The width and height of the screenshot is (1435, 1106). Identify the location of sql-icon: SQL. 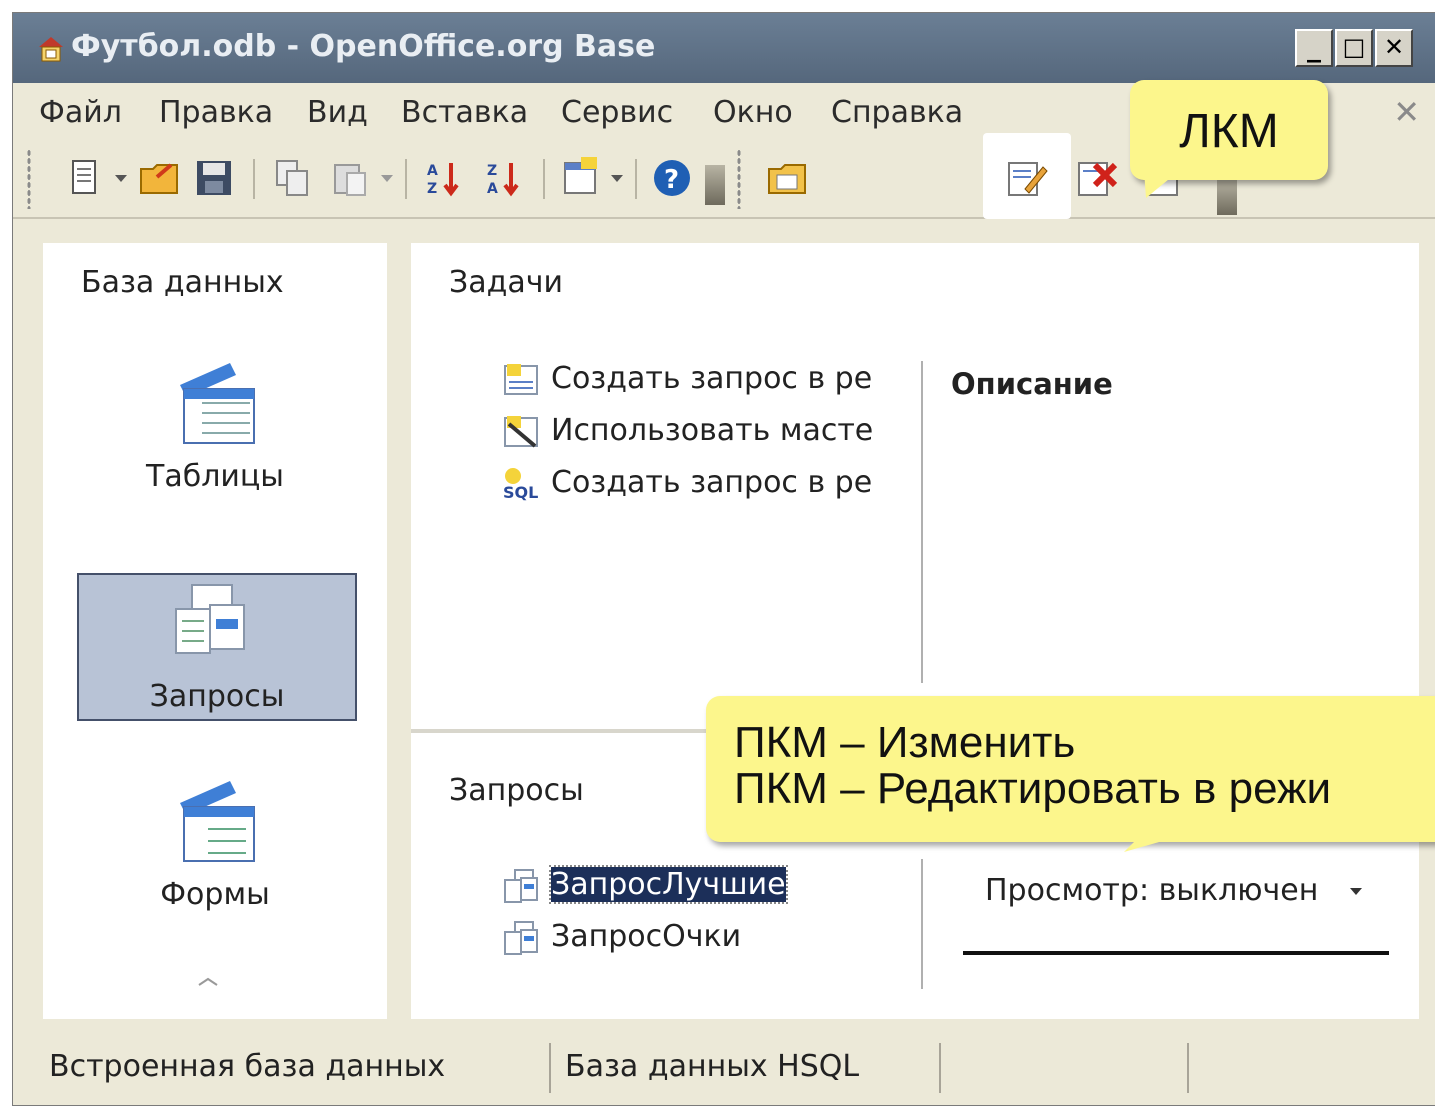
(520, 484).